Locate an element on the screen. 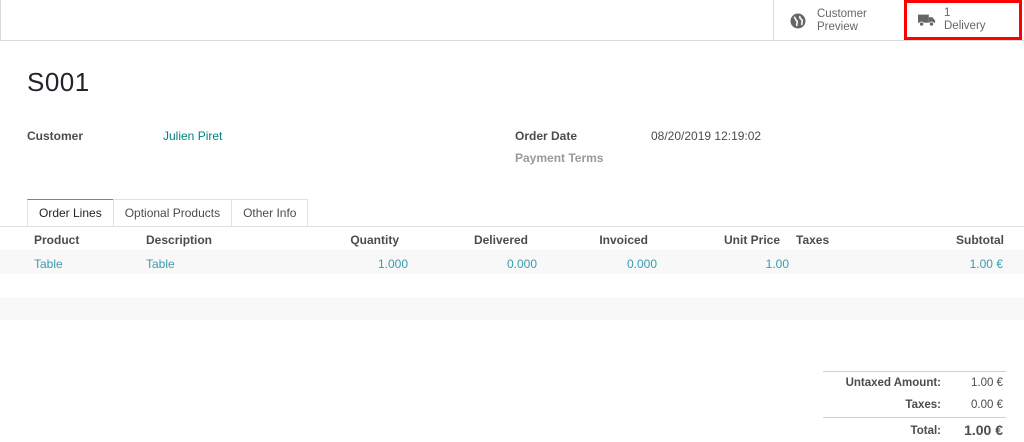 This screenshot has width=1024, height=442. taxes-value: 0.00 € is located at coordinates (987, 405).